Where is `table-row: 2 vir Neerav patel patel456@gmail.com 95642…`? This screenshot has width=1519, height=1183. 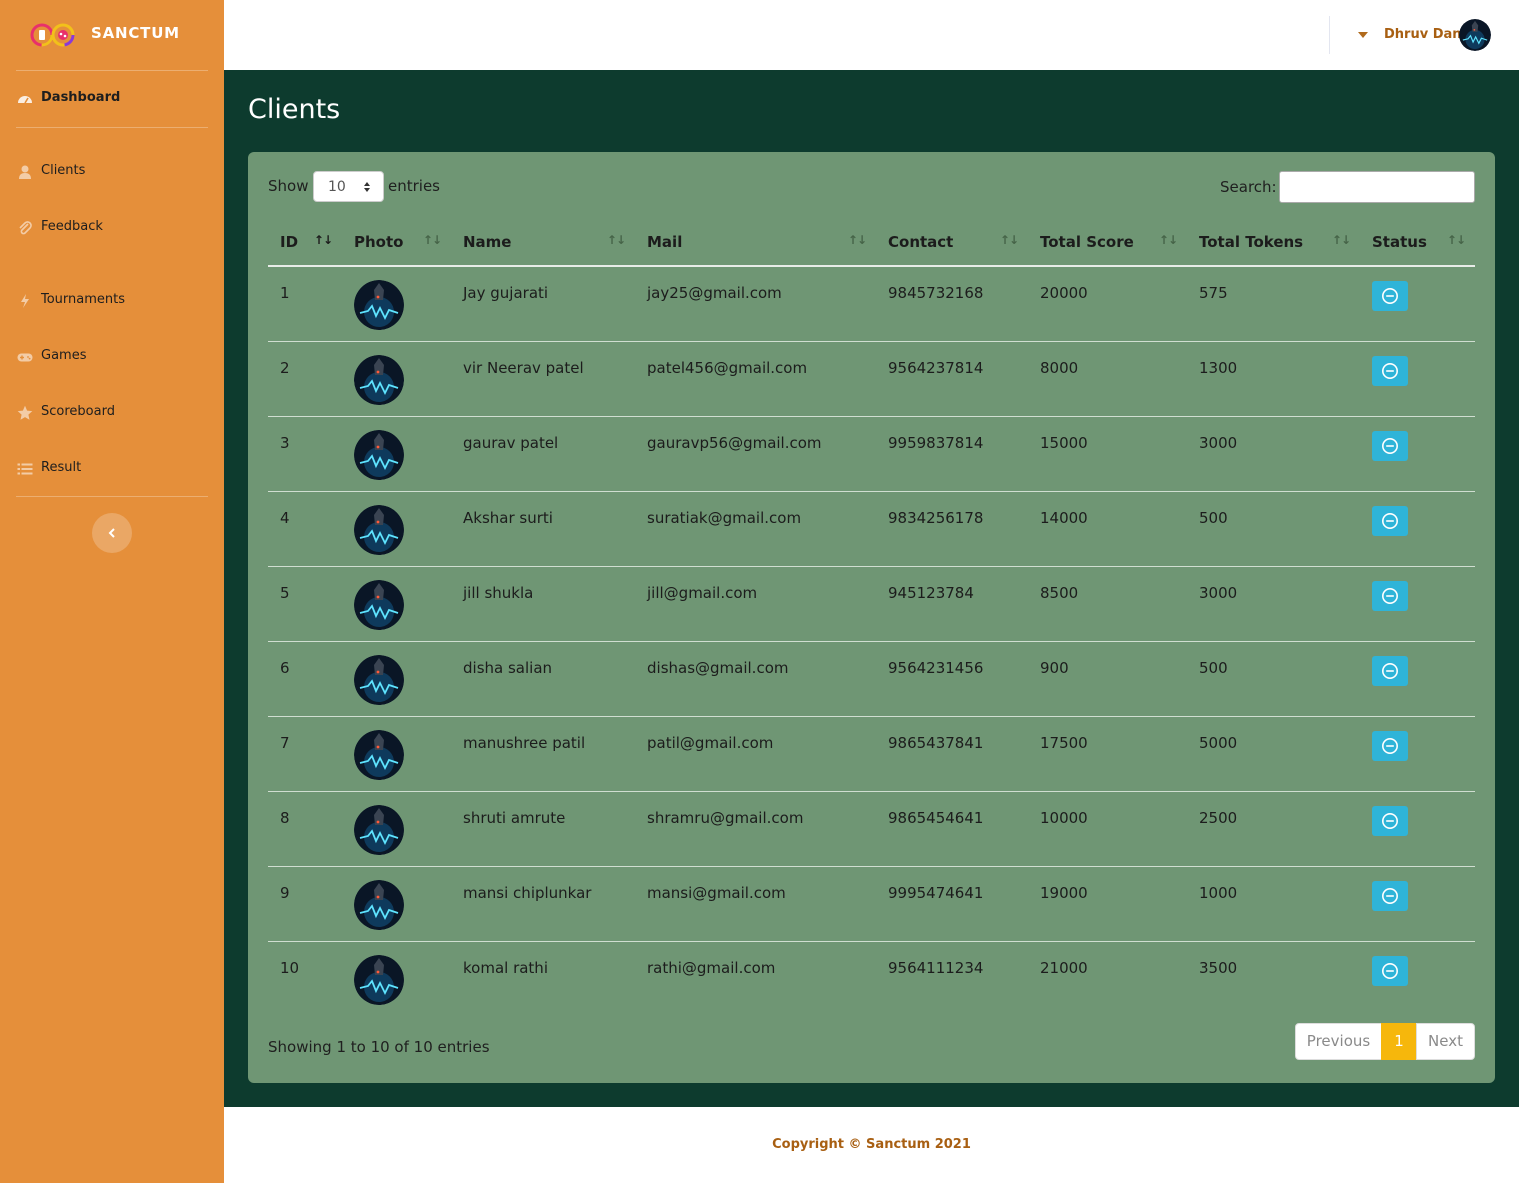
table-row: 2 vir Neerav patel patel456@gmail.com 95642… is located at coordinates (871, 379).